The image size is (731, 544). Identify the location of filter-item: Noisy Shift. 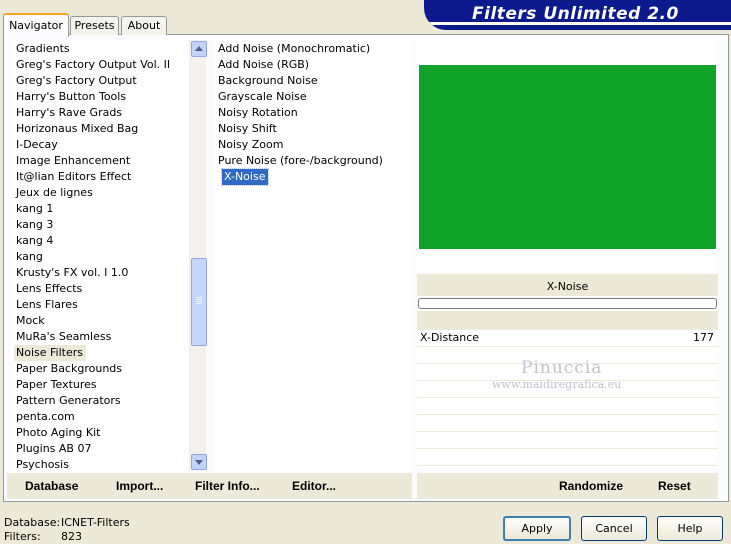
(248, 129).